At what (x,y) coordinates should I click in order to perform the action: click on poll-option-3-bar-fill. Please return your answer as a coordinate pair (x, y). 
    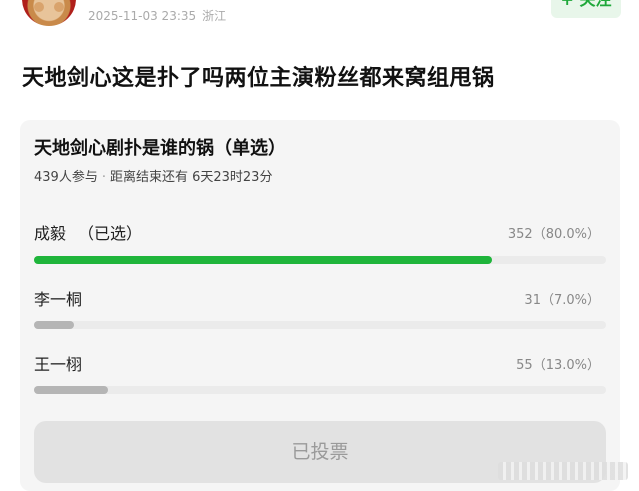
    Looking at the image, I should click on (71, 390).